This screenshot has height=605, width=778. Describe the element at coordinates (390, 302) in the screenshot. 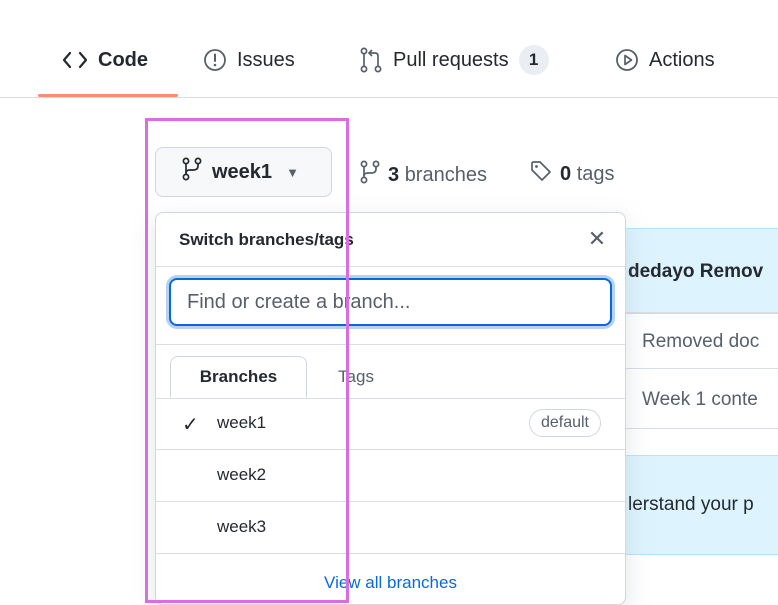

I see `branch-filter-input` at that location.